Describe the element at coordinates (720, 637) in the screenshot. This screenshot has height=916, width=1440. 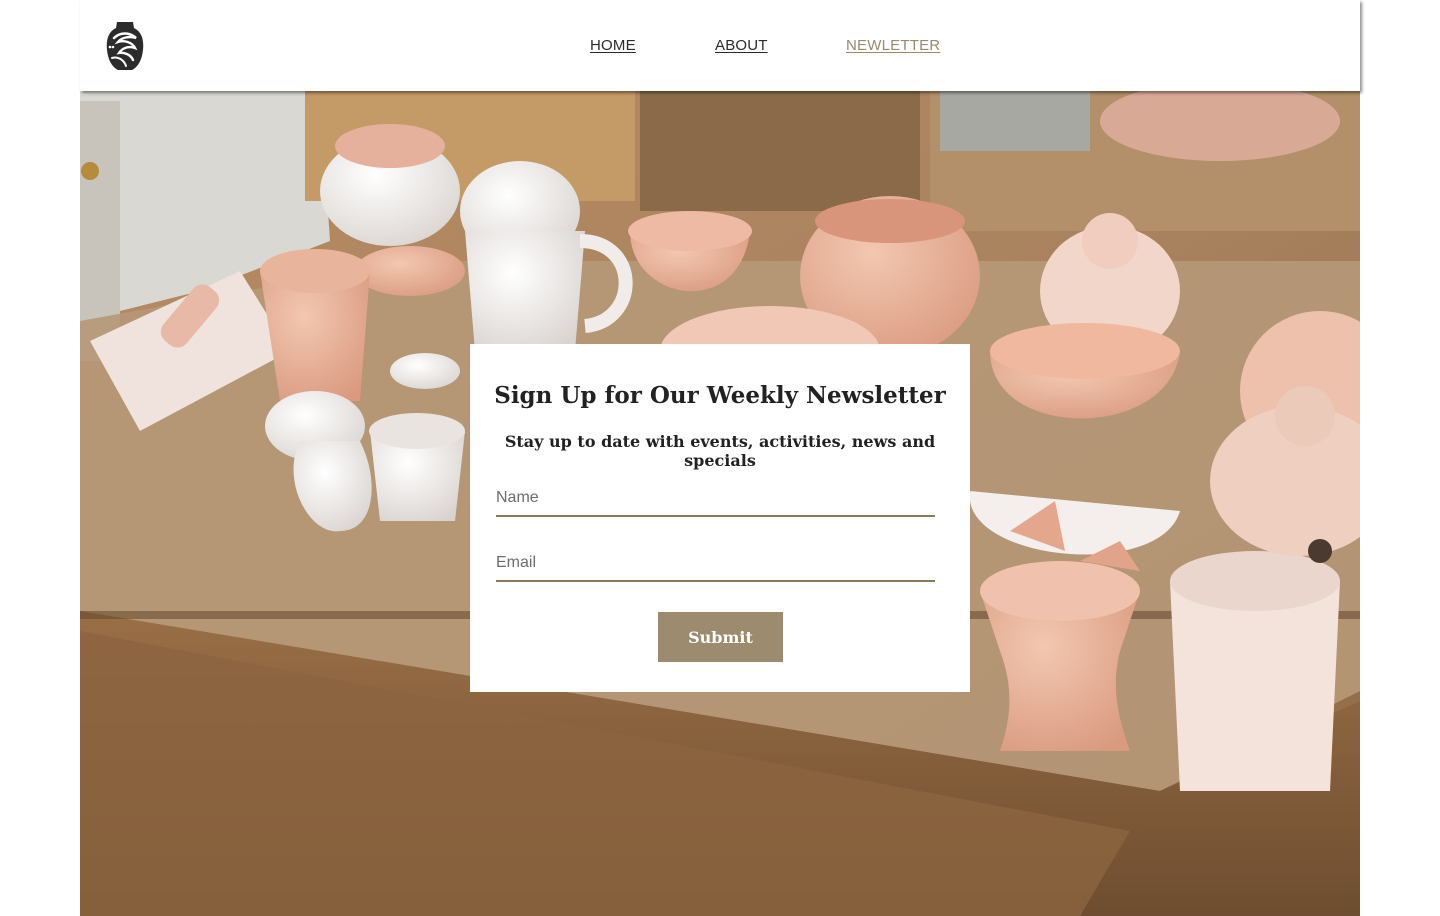
I see `submit-button: Submit` at that location.